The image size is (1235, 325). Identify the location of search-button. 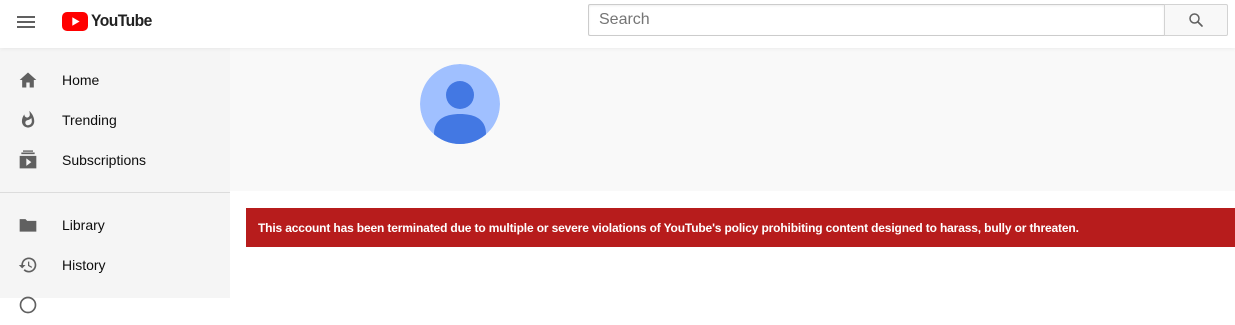
(1196, 20).